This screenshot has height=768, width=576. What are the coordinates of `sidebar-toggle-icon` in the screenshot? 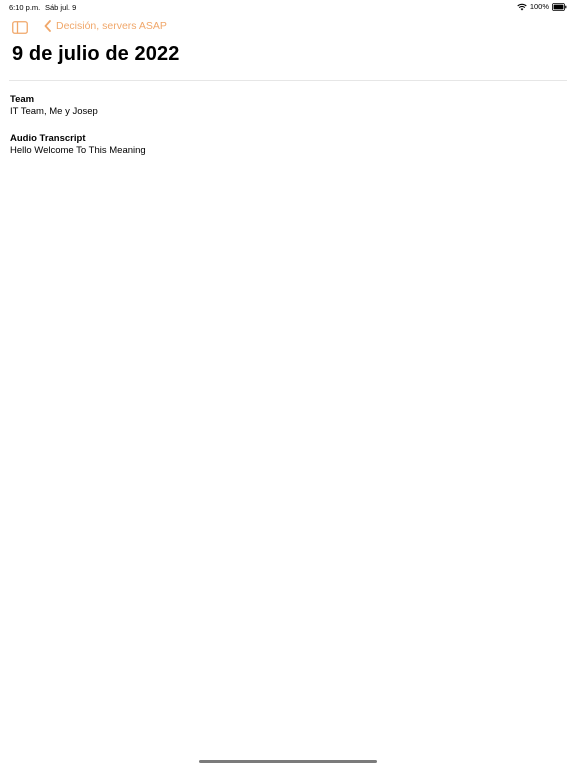 It's located at (20, 27).